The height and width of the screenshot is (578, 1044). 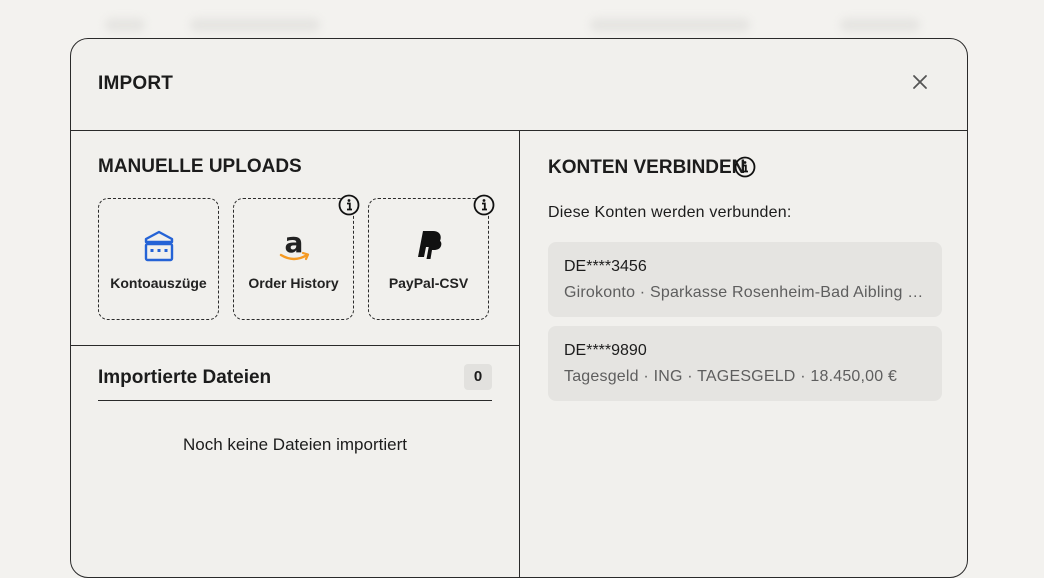 I want to click on upload-card-kontoauszuege: Kontoauszüge, so click(x=158, y=259).